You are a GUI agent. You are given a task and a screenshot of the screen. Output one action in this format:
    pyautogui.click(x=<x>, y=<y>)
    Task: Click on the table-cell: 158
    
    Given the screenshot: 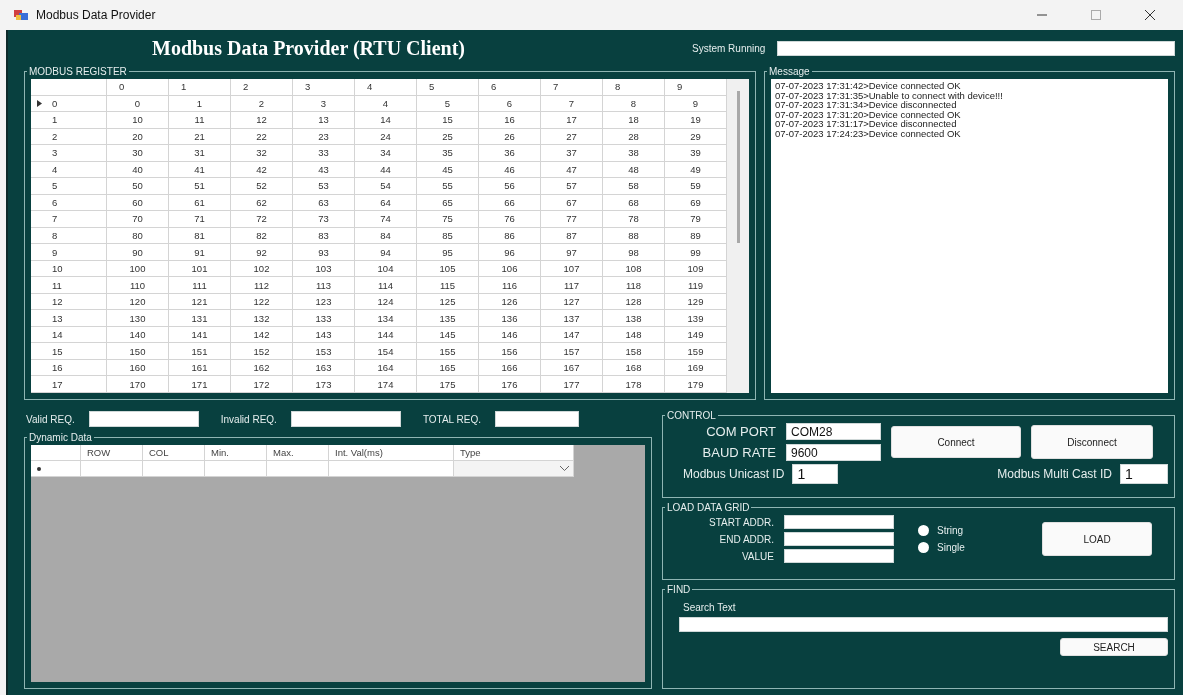 What is the action you would take?
    pyautogui.click(x=634, y=351)
    